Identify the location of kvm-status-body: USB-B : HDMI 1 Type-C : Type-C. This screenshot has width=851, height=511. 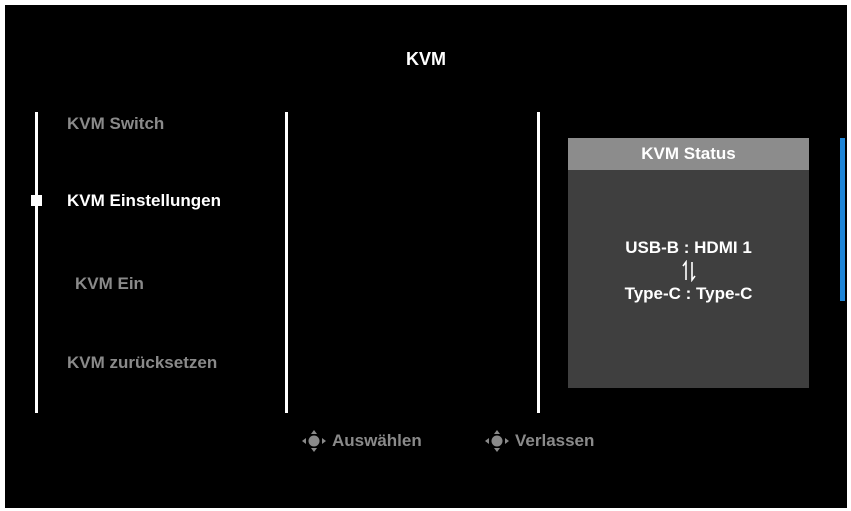
(688, 271).